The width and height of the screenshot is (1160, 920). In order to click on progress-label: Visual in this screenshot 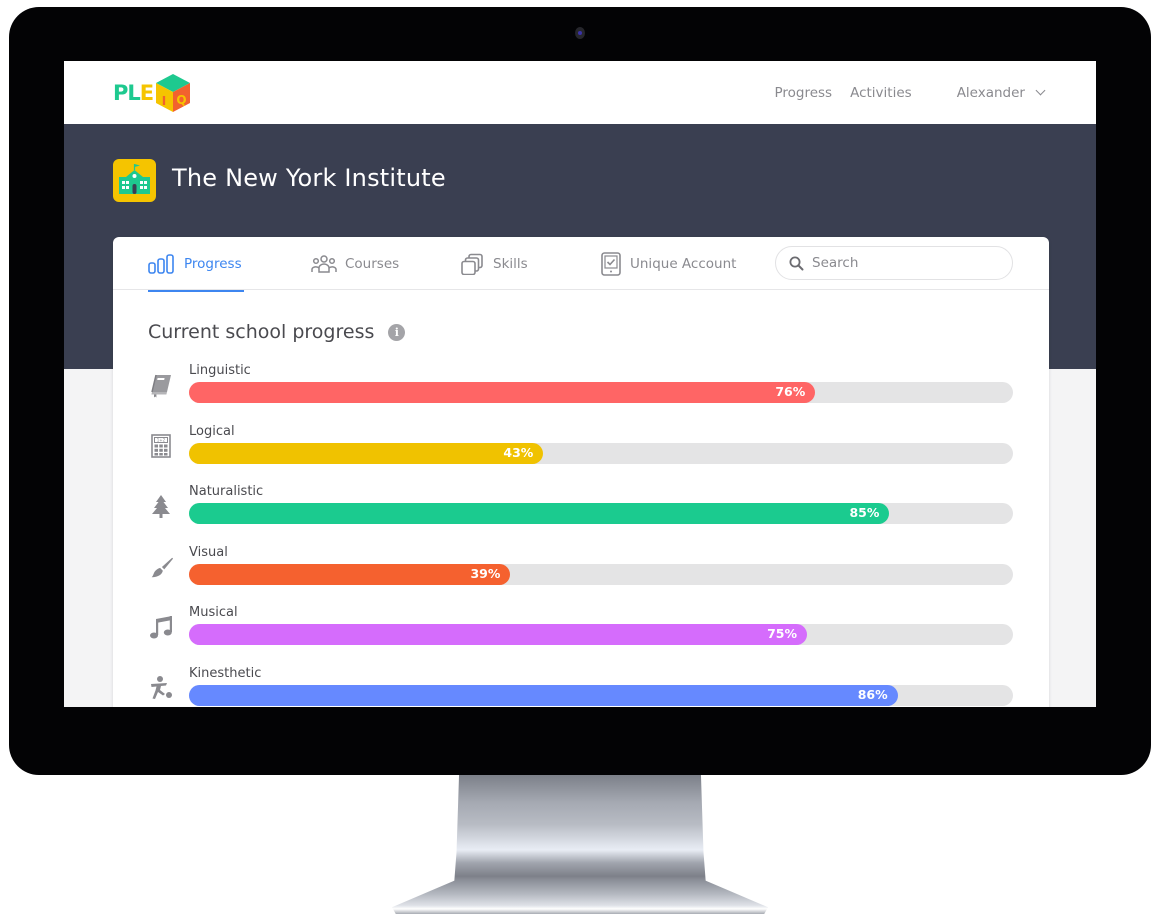, I will do `click(208, 552)`.